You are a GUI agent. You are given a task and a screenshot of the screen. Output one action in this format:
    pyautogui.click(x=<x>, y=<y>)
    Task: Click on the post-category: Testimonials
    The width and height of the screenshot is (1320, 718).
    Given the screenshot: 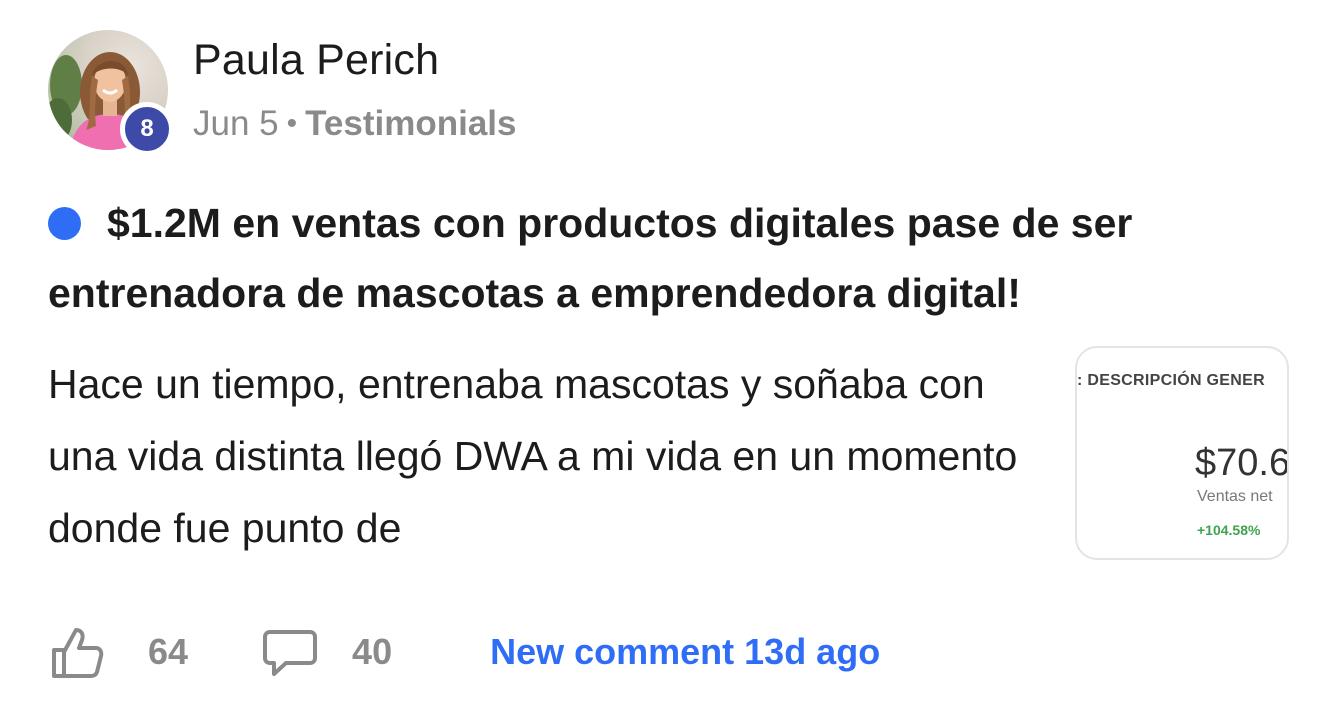 What is the action you would take?
    pyautogui.click(x=410, y=124)
    